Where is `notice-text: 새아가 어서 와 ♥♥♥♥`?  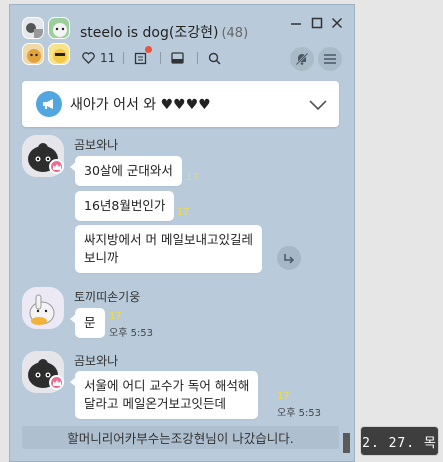 notice-text: 새아가 어서 와 ♥♥♥♥ is located at coordinates (140, 105).